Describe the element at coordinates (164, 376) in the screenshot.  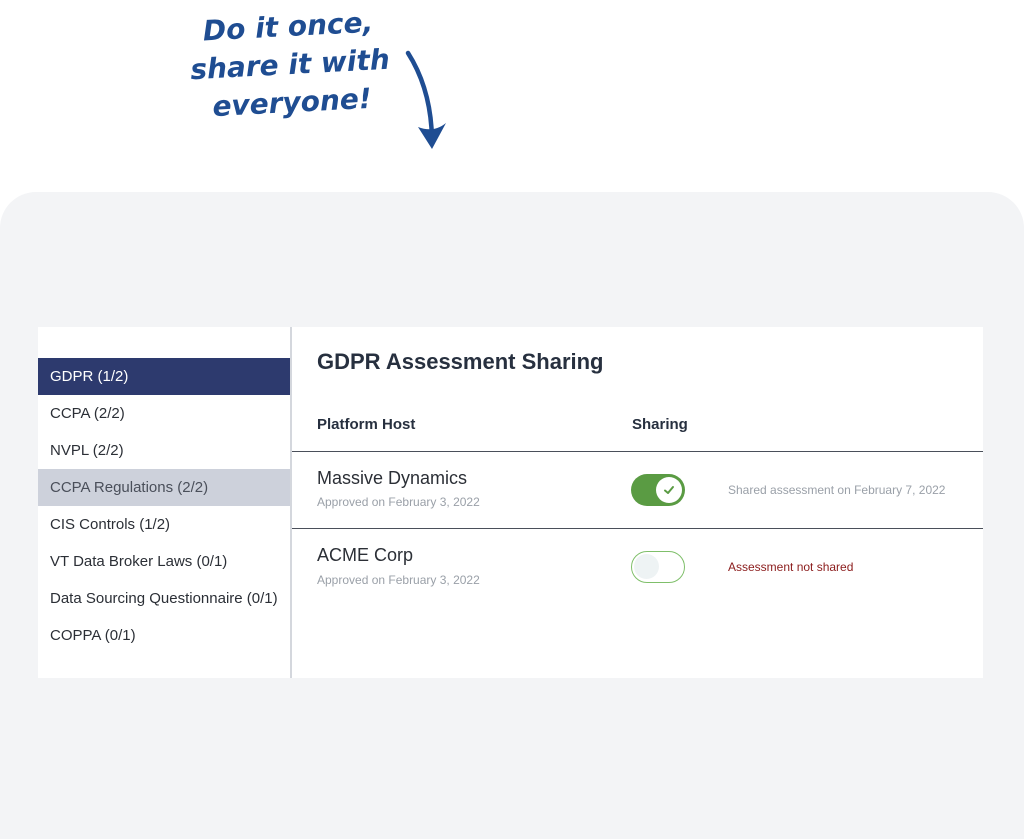
I see `sidebar-item-gdpr: GDPR (1/2)` at that location.